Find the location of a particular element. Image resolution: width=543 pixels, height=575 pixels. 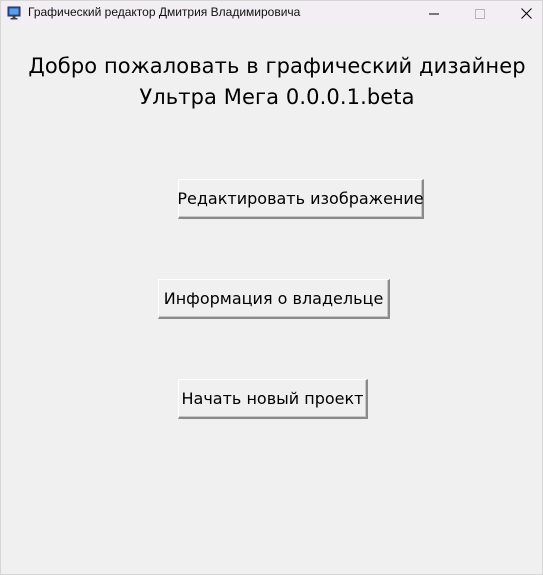

new-project-button: Начать новый проект is located at coordinates (273, 399).